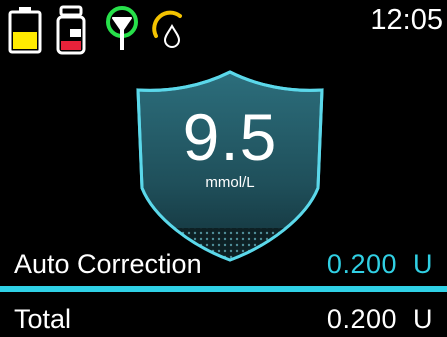  Describe the element at coordinates (223, 289) in the screenshot. I see `divider` at that location.